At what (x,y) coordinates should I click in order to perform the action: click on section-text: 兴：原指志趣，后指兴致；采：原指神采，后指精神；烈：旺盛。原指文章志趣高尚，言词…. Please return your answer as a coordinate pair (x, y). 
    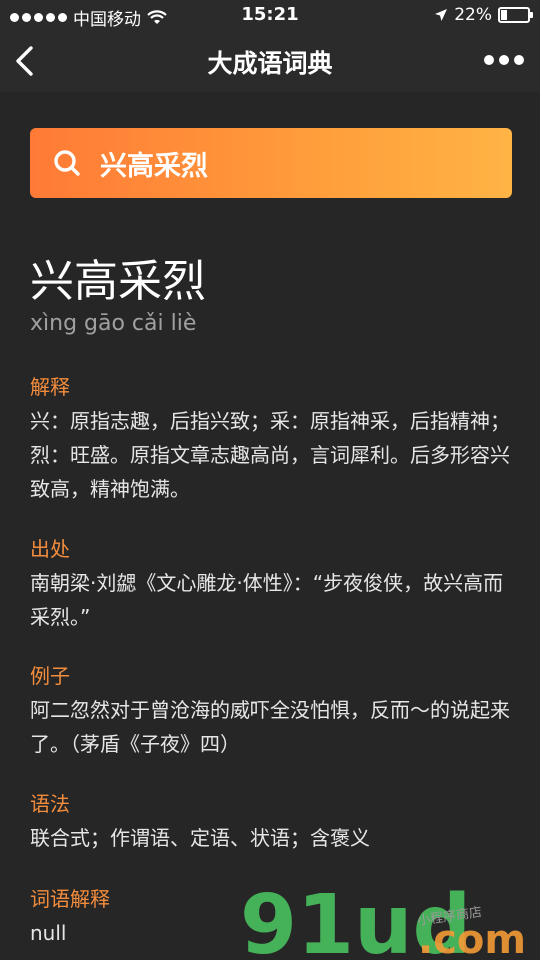
    Looking at the image, I should click on (270, 455).